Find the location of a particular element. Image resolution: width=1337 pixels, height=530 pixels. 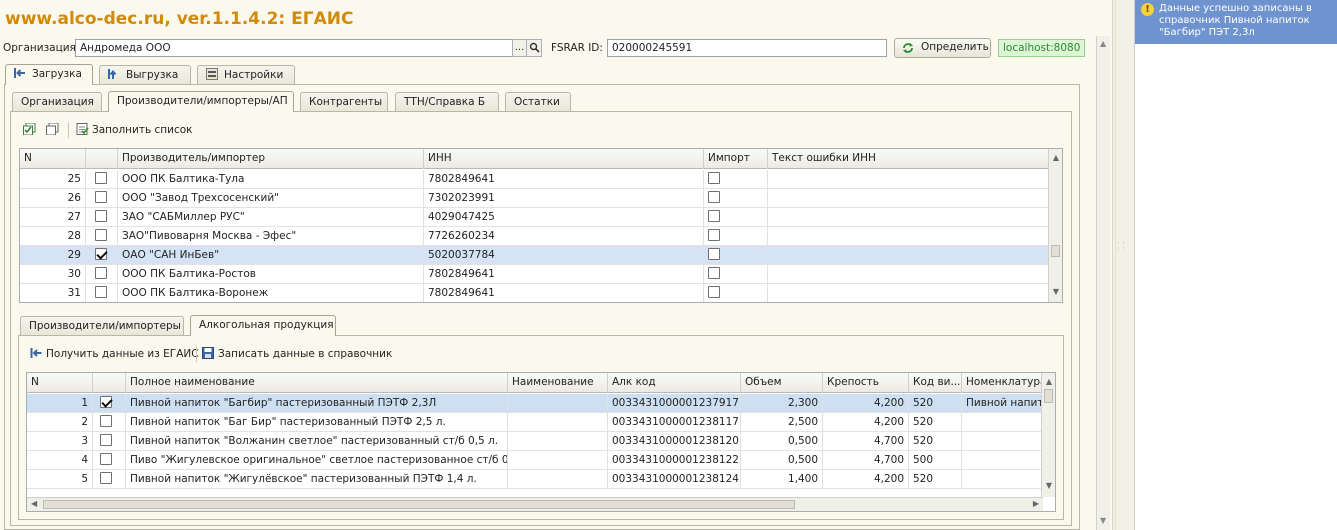

col-header-inn: ИНН is located at coordinates (564, 159).